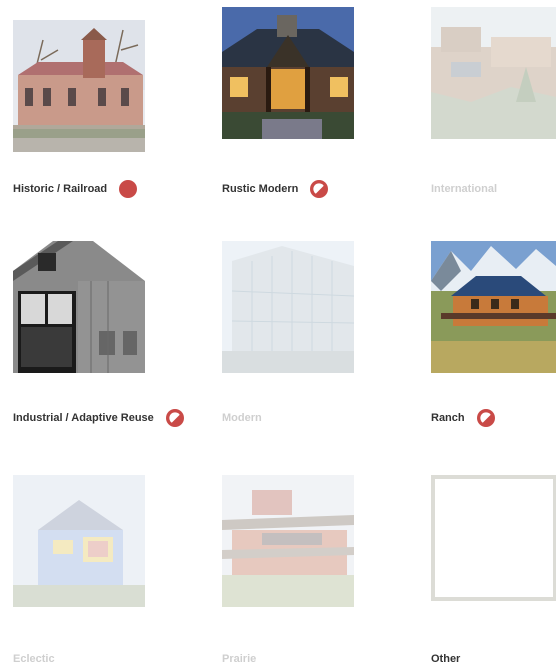 Image resolution: width=556 pixels, height=668 pixels. I want to click on category-caption: Modern, so click(242, 418).